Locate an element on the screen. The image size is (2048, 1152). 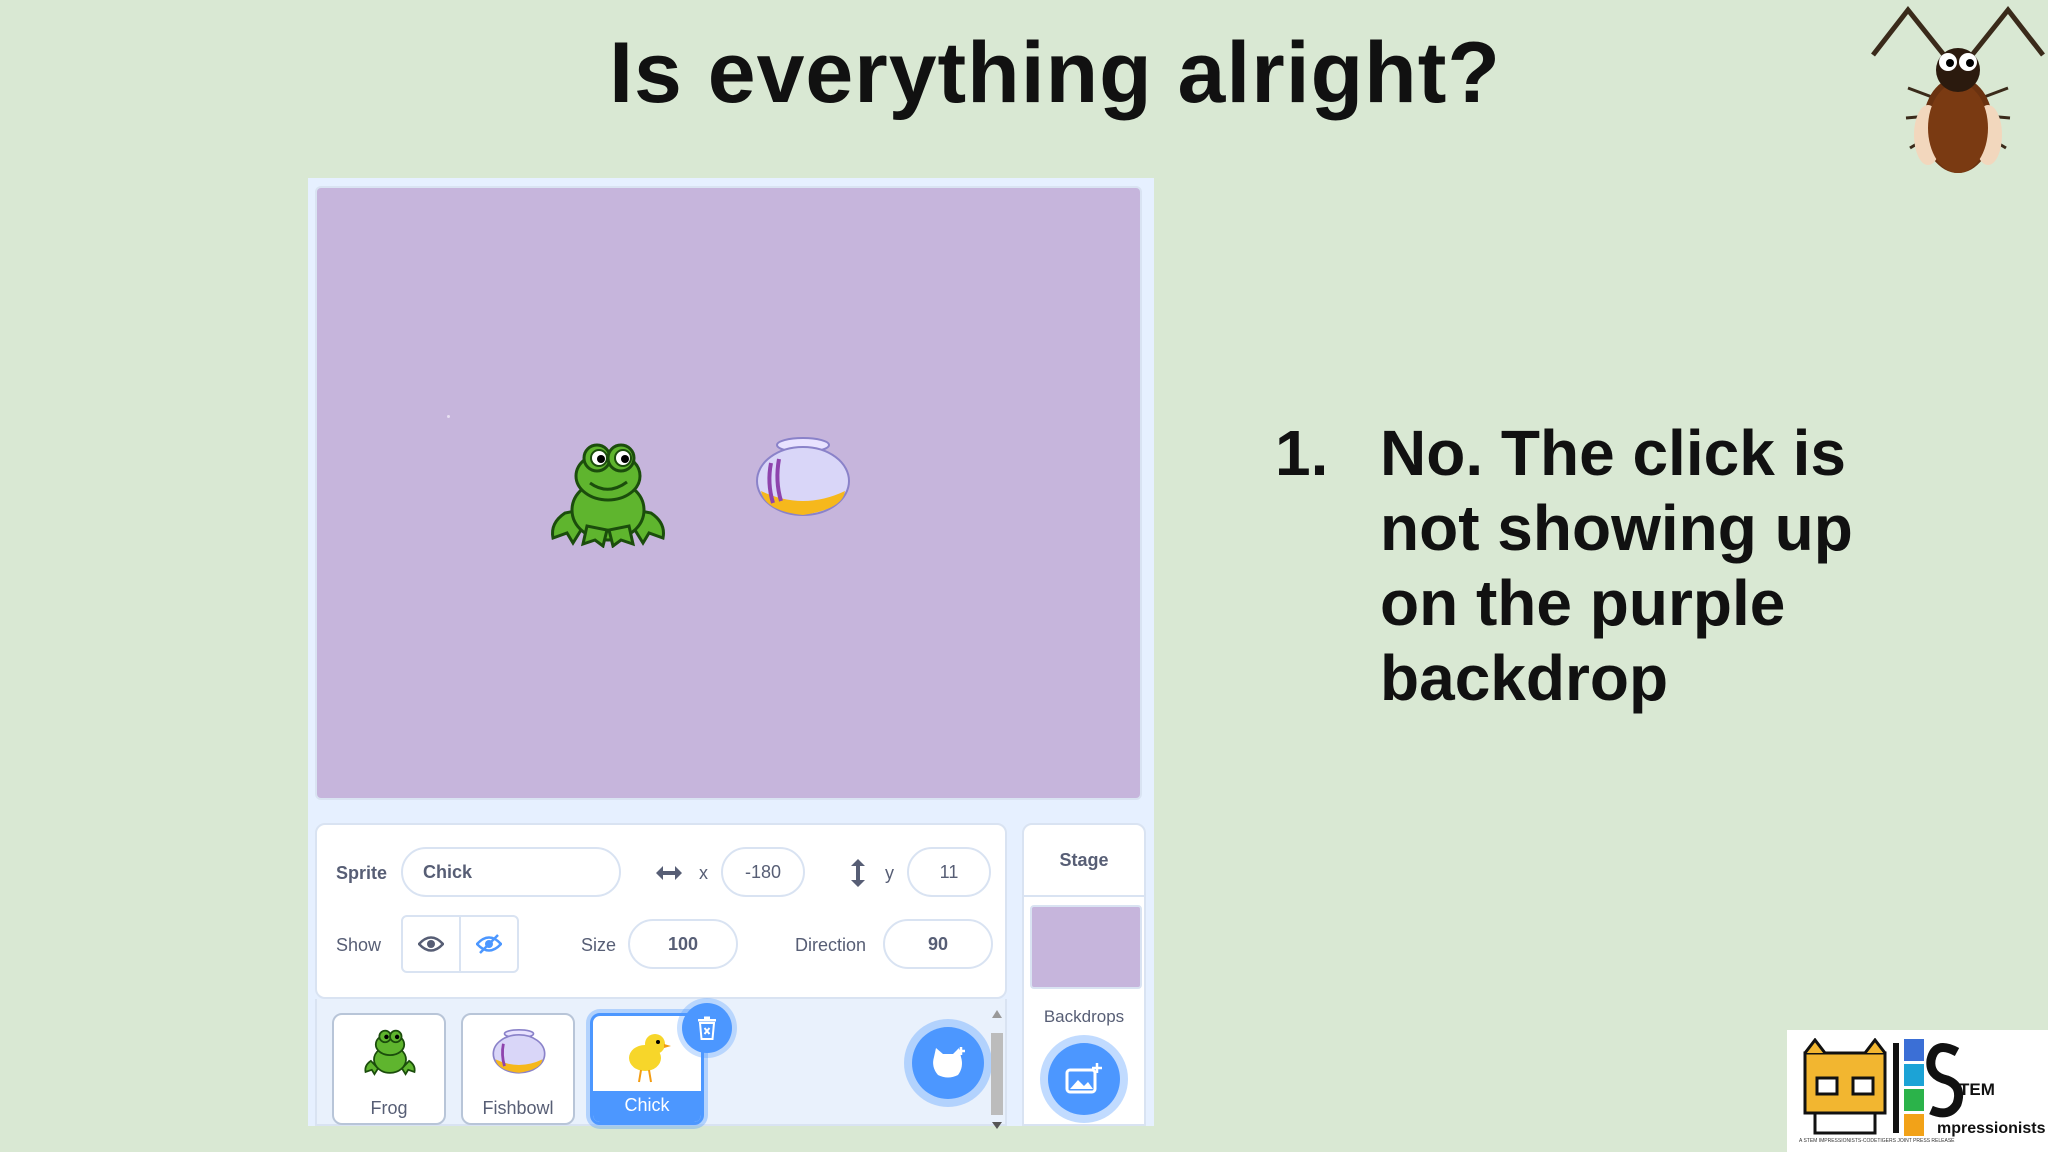
show-label: Show is located at coordinates (359, 945).